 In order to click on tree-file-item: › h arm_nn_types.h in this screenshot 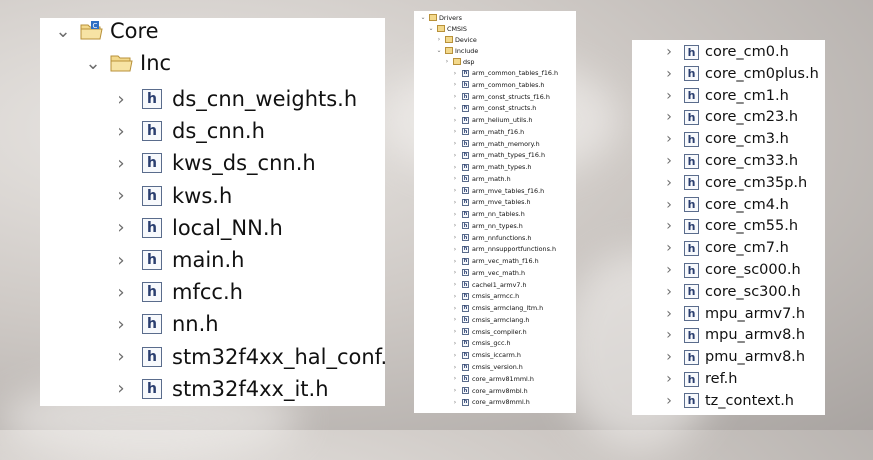, I will do `click(487, 226)`.